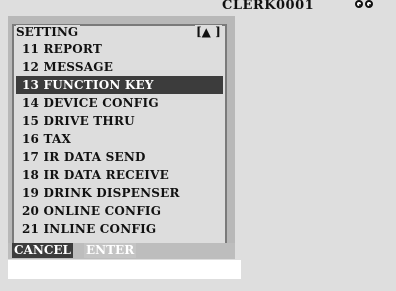 This screenshot has height=291, width=396. Describe the element at coordinates (119, 193) in the screenshot. I see `menu-item-drink-dispenser: 19 DRINK DISPENSER` at that location.